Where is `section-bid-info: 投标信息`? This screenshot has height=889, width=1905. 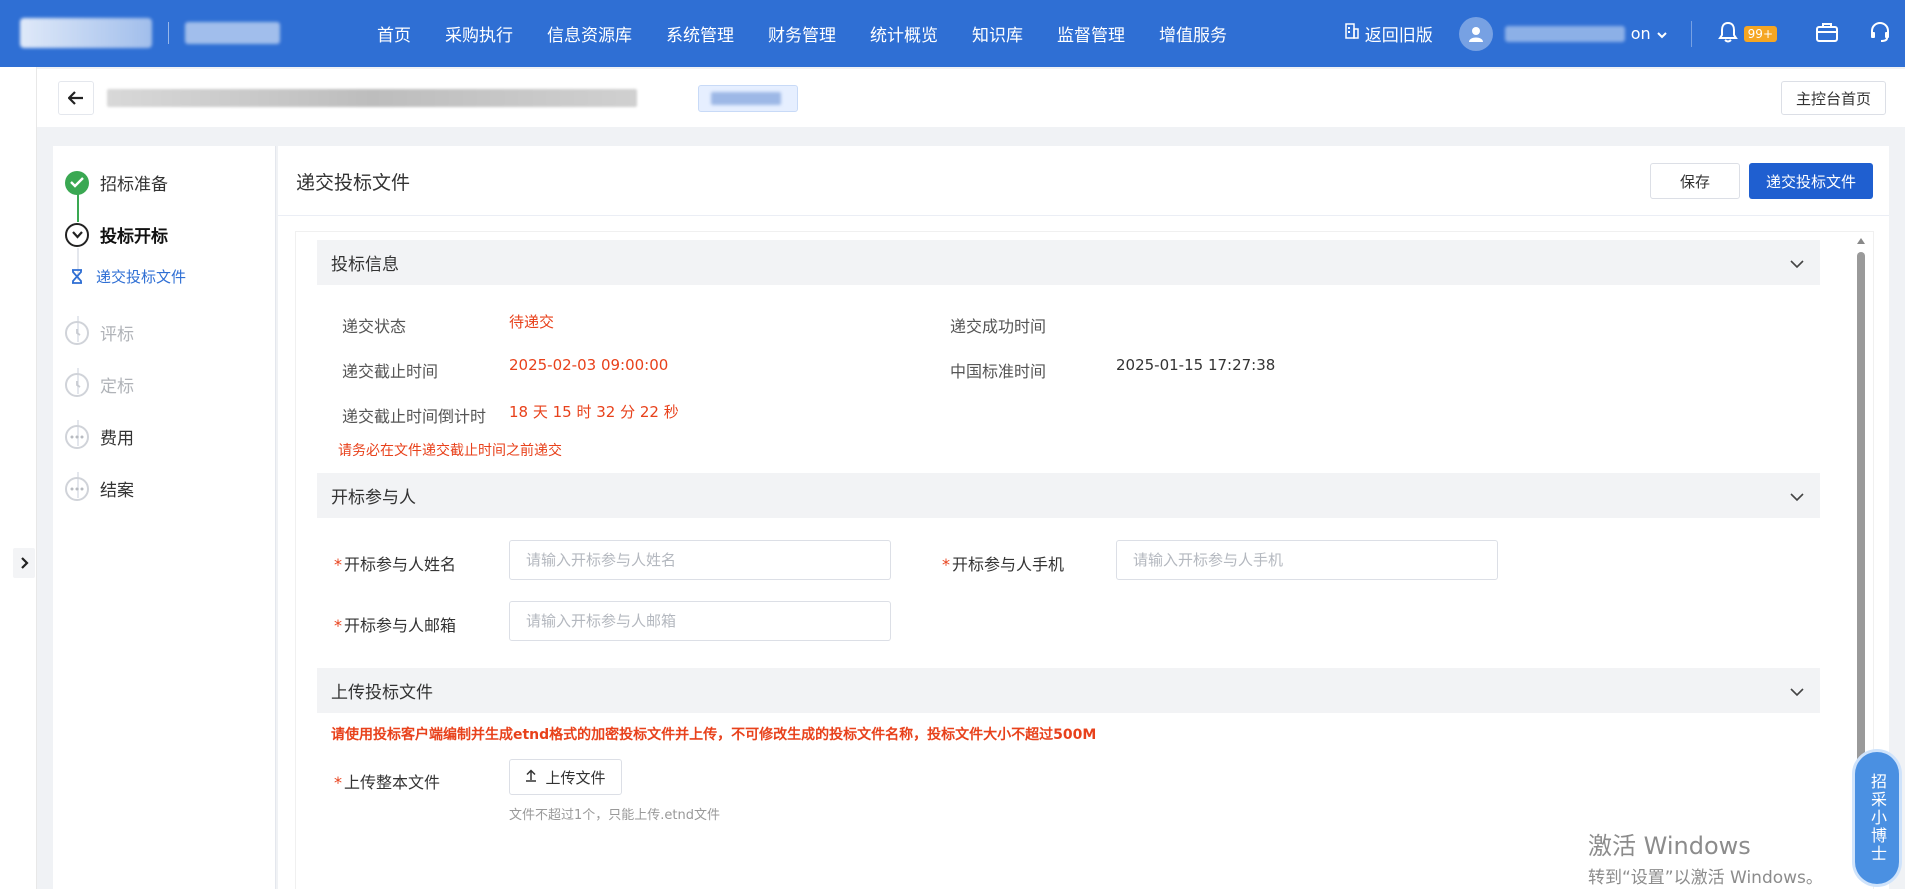 section-bid-info: 投标信息 is located at coordinates (1068, 262).